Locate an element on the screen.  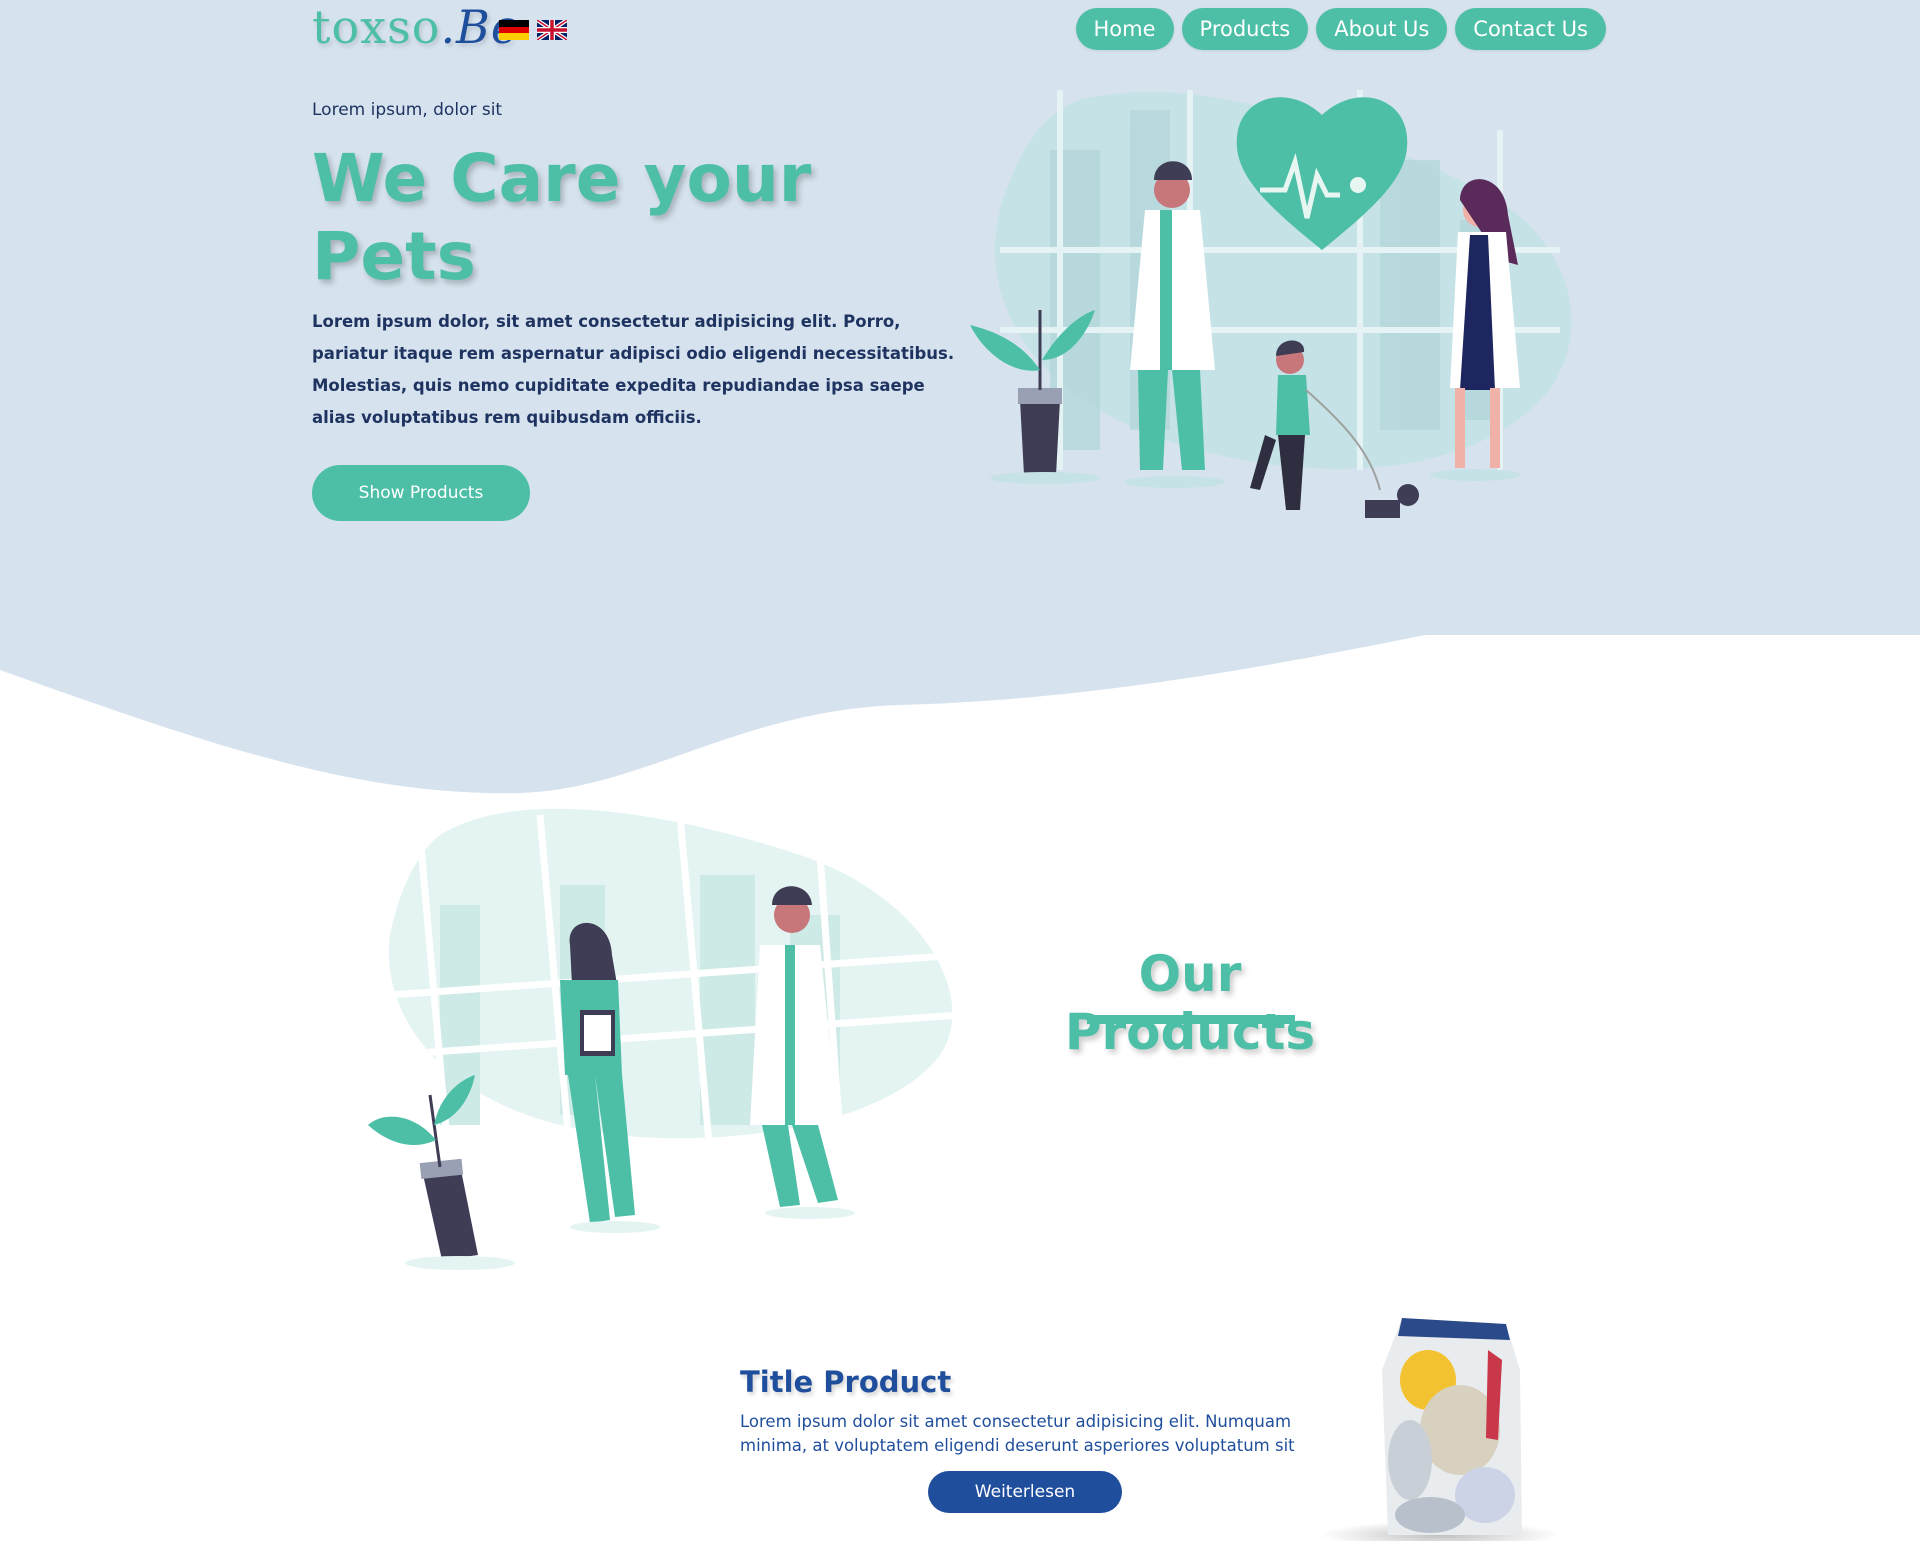
uk-flag-icon is located at coordinates (552, 30).